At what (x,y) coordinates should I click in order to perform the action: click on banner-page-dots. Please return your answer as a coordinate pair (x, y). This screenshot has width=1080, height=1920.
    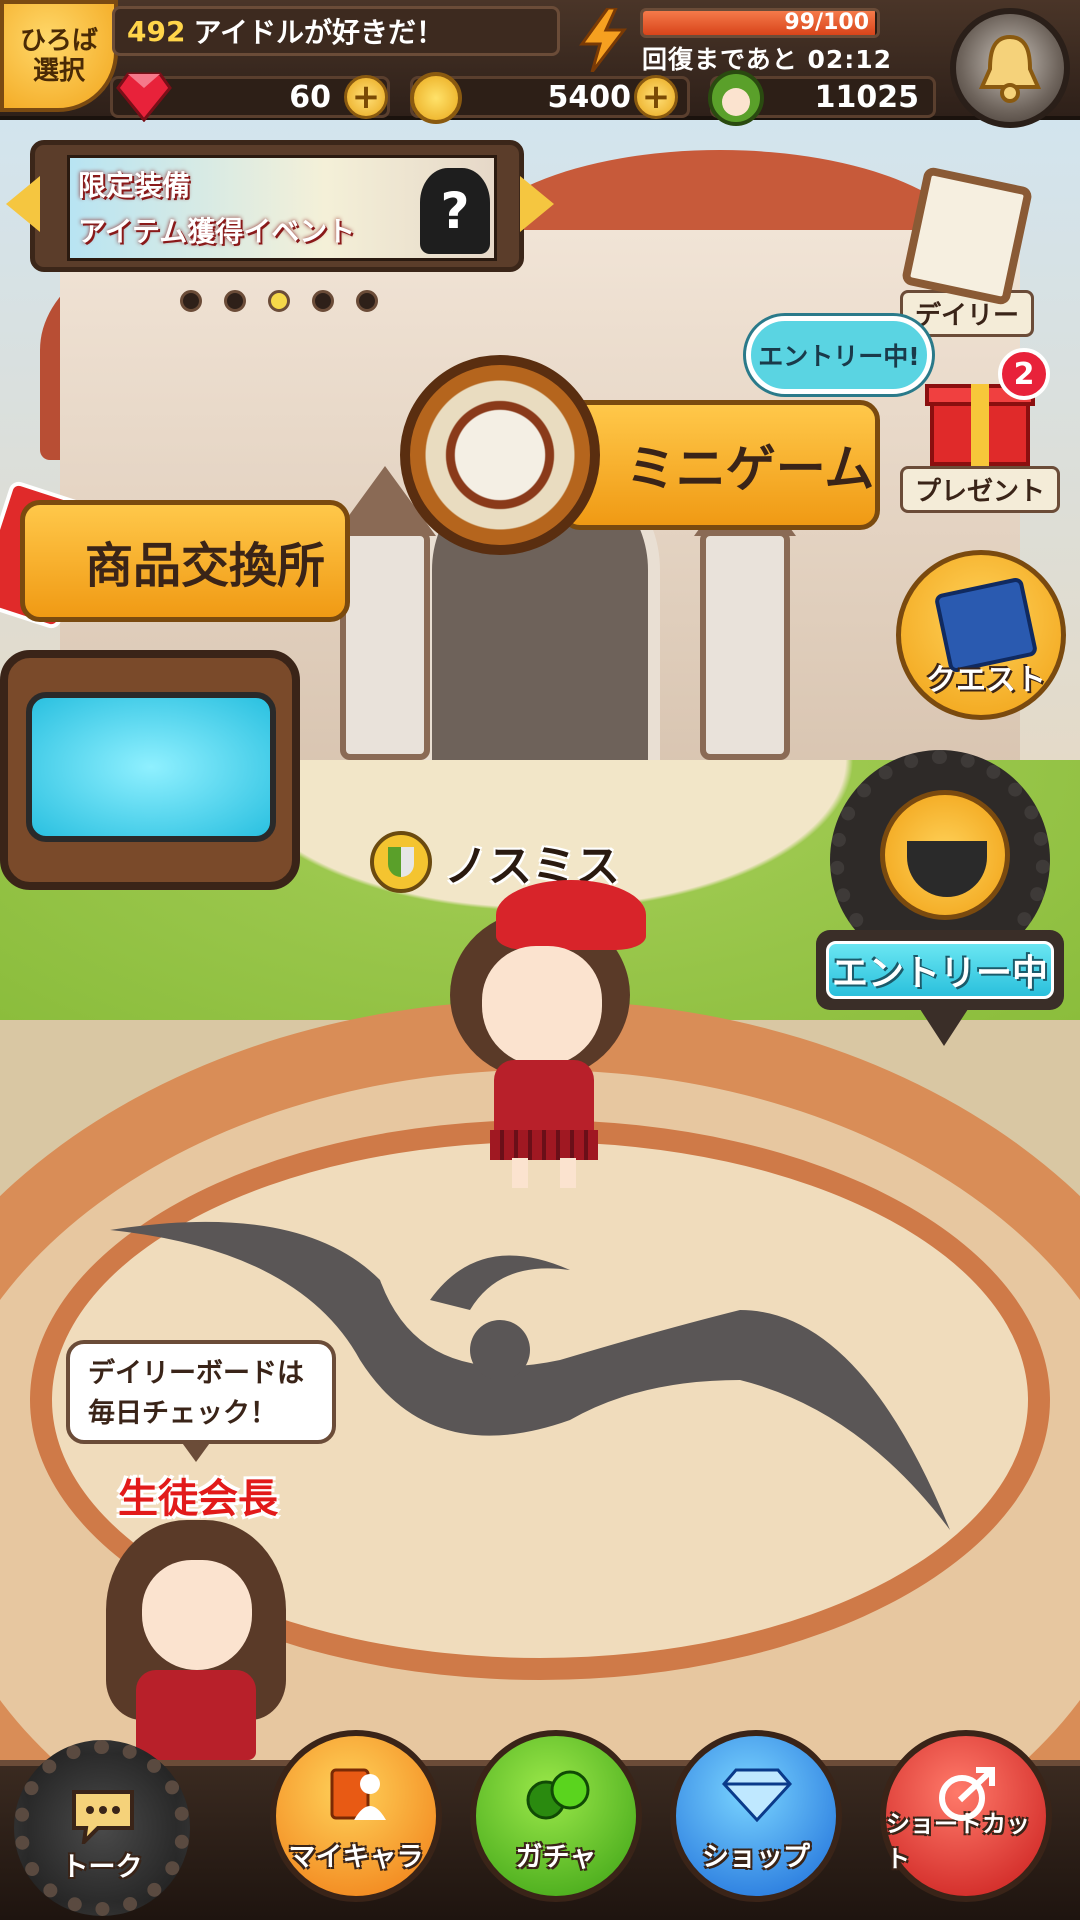
    Looking at the image, I should click on (279, 301).